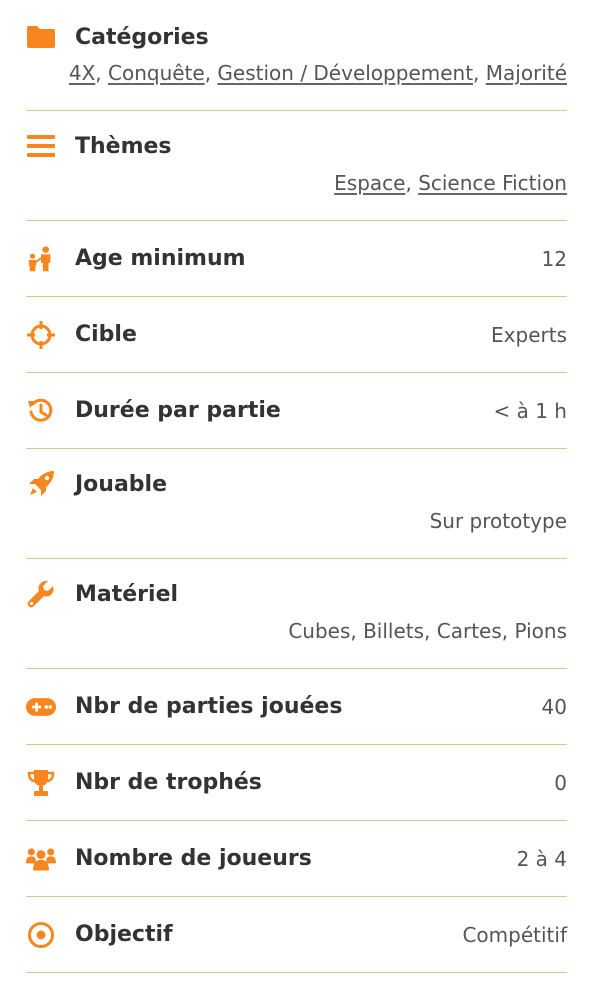 This screenshot has height=983, width=593. What do you see at coordinates (529, 334) in the screenshot?
I see `target-value: Experts` at bounding box center [529, 334].